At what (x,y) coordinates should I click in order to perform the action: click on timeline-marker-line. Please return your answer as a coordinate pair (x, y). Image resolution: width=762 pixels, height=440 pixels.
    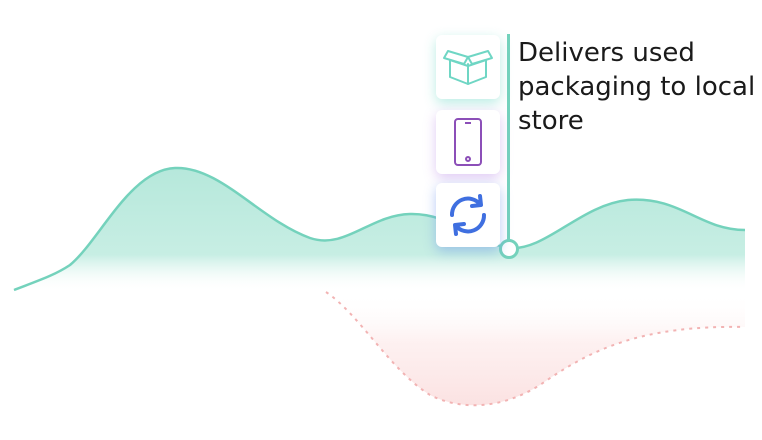
    Looking at the image, I should click on (508, 137).